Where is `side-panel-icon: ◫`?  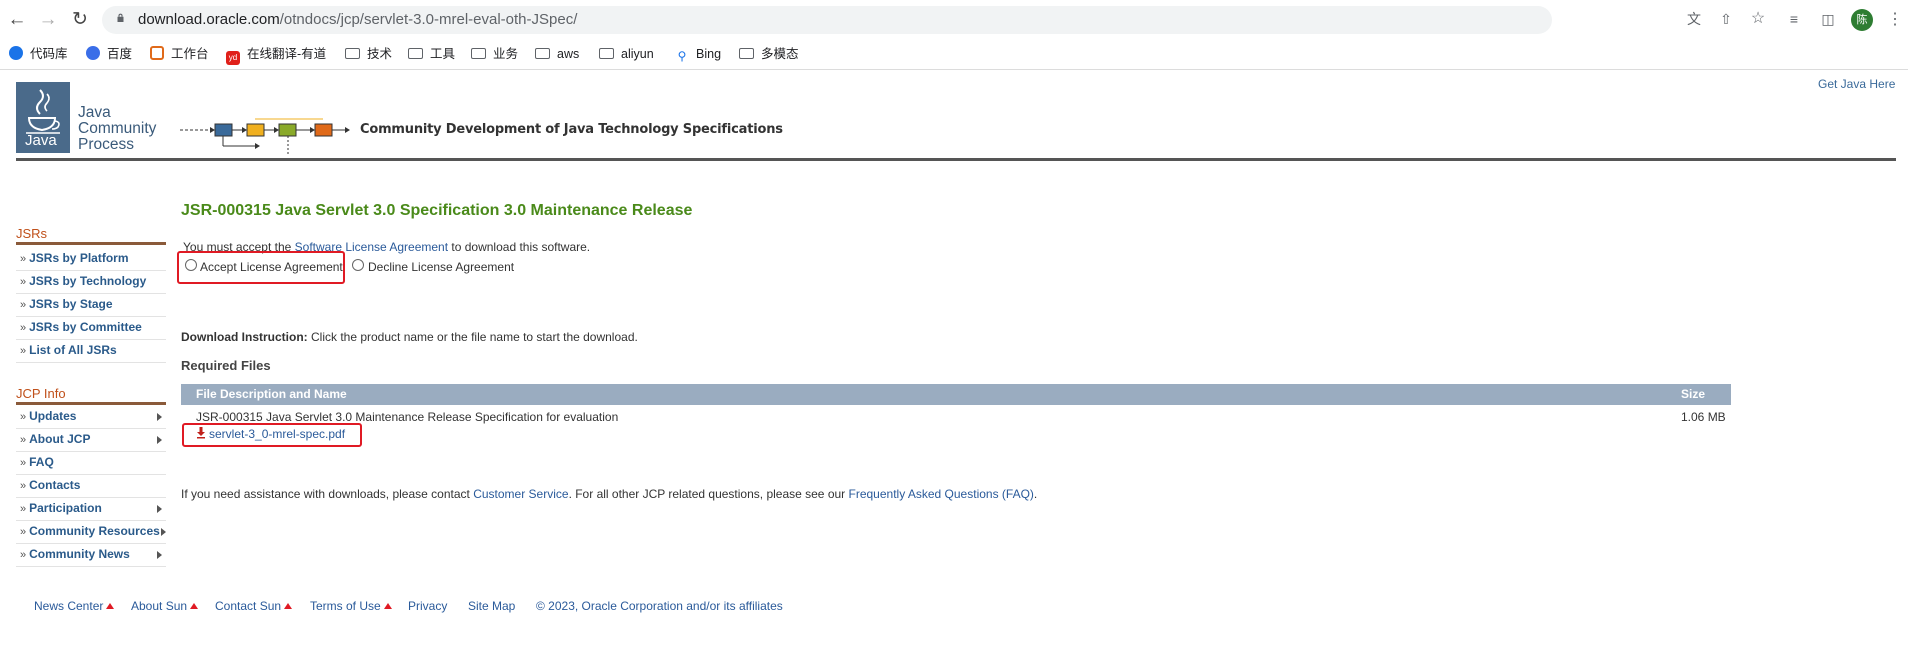 side-panel-icon: ◫ is located at coordinates (1828, 19).